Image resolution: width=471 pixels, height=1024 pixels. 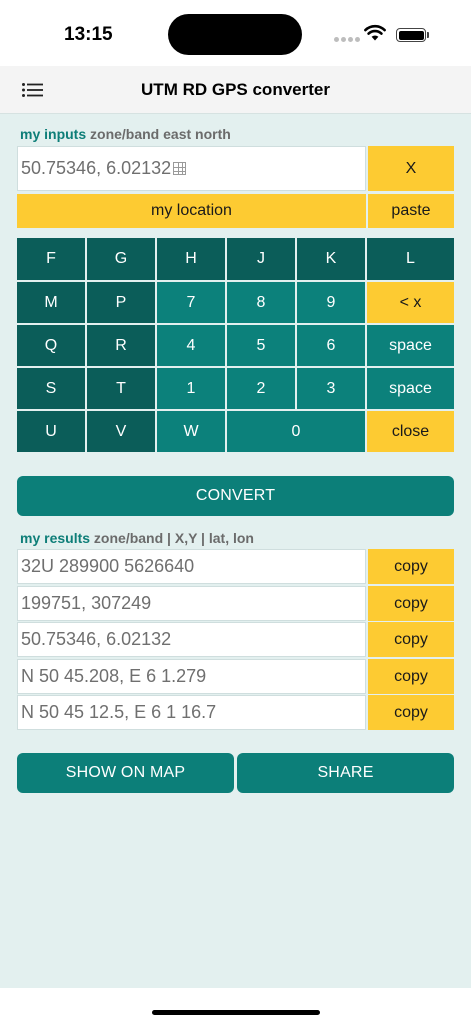 What do you see at coordinates (180, 168) in the screenshot?
I see `keyboard-icon` at bounding box center [180, 168].